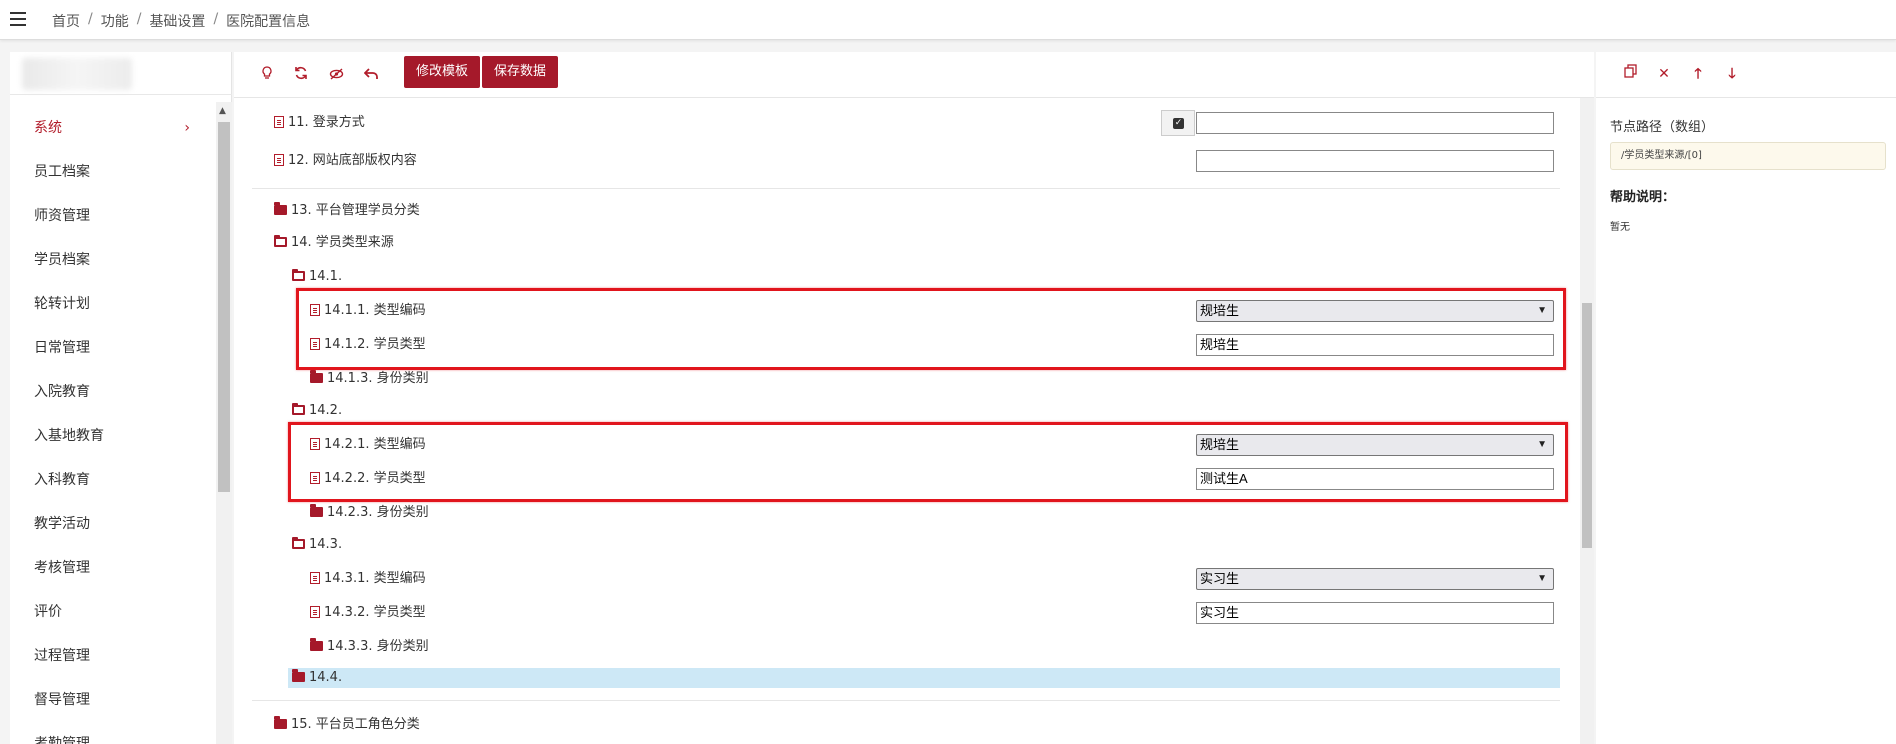  I want to click on sidebar-item-attendance: 考勤管理, so click(113, 733).